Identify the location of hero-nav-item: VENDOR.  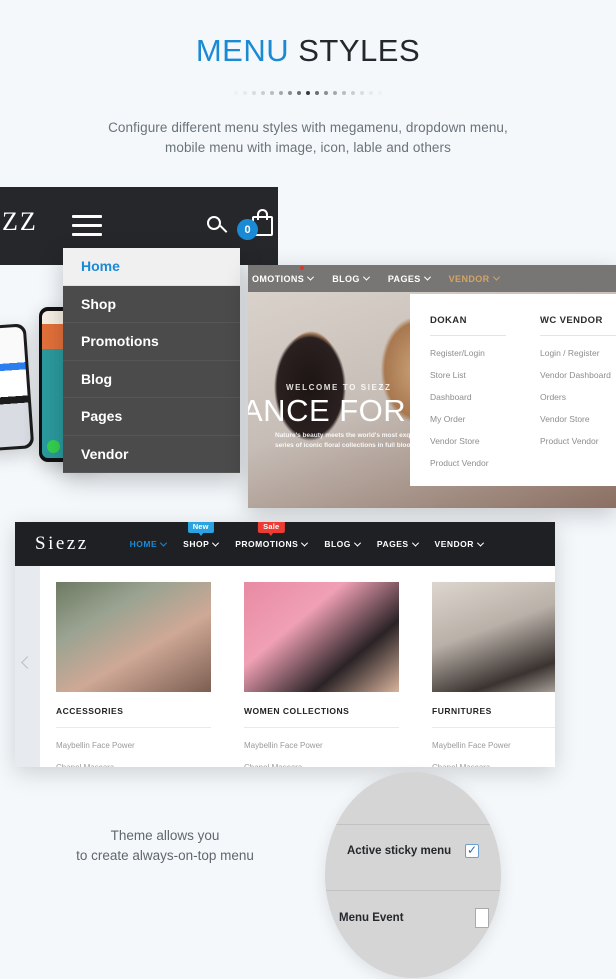
(474, 278).